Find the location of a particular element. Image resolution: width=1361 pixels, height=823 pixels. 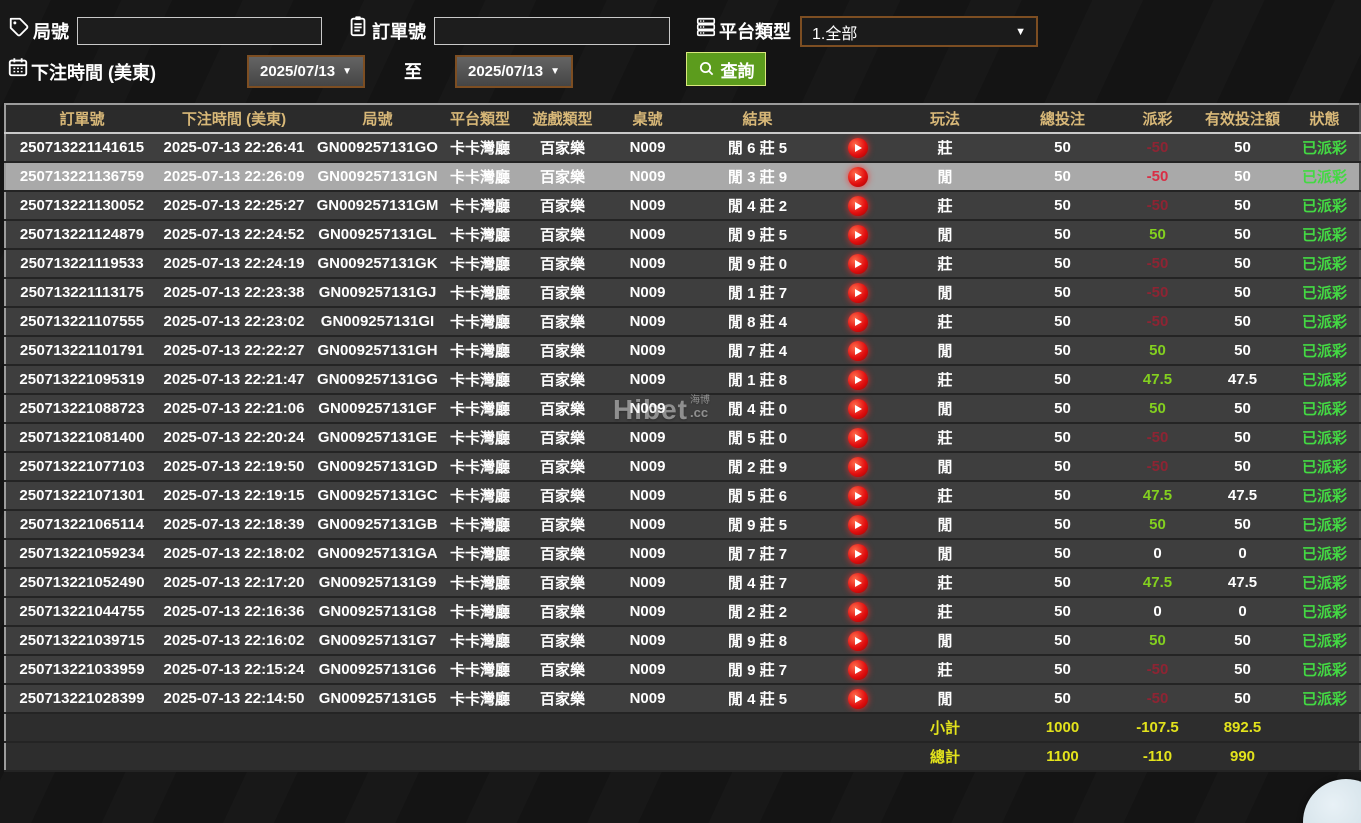

subtotal-row: 小計 1000 -107.5 892.5 is located at coordinates (682, 728).